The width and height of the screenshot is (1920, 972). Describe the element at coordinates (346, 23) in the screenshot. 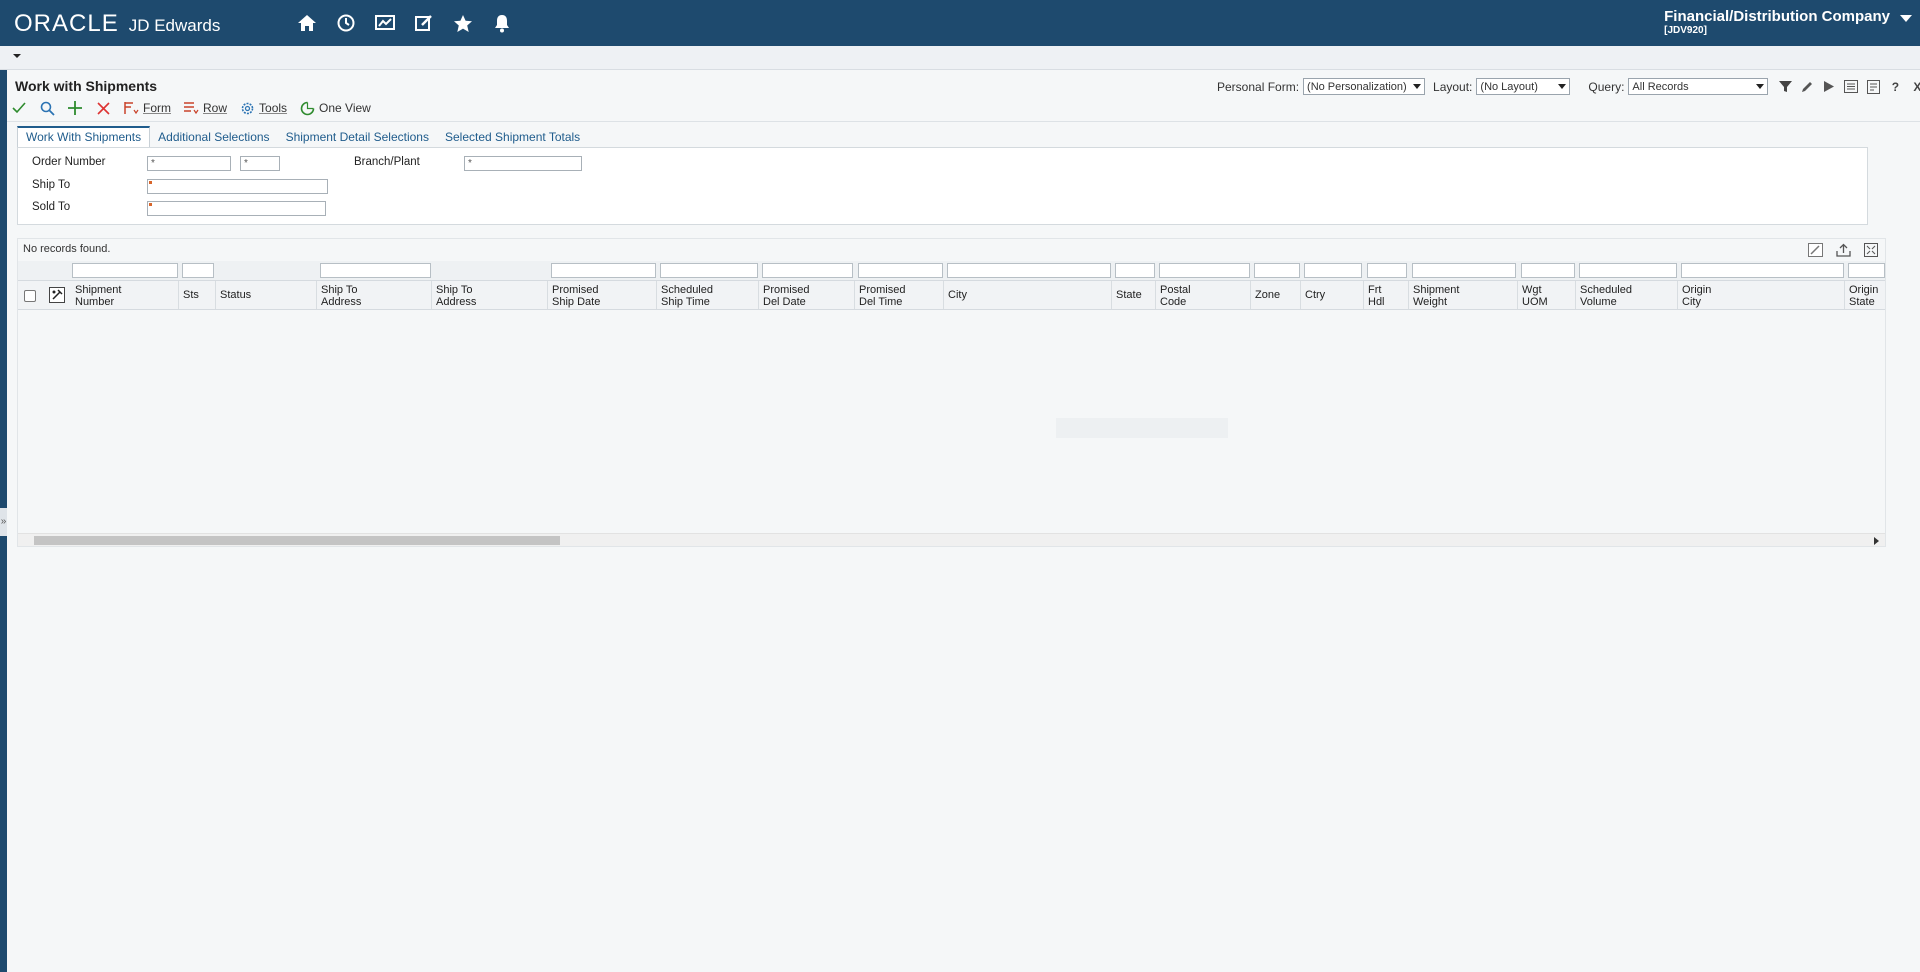

I see `recent-icon` at that location.